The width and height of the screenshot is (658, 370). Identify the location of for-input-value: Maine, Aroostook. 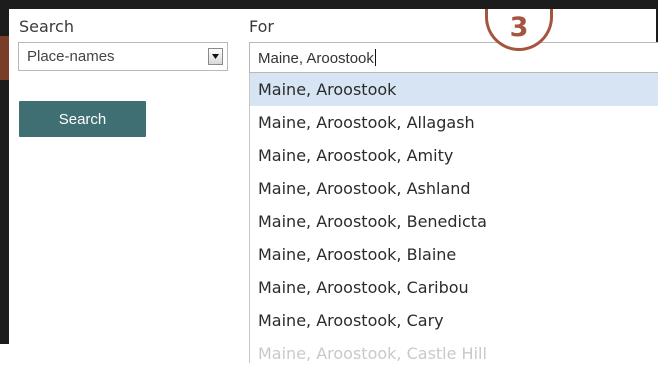
(316, 58).